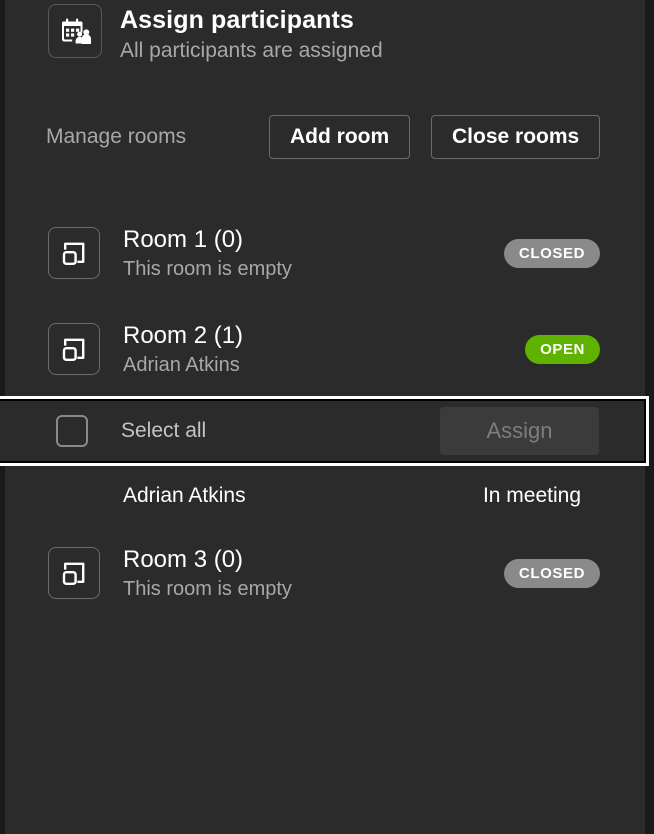  What do you see at coordinates (237, 20) in the screenshot?
I see `page-title: Assign participants` at bounding box center [237, 20].